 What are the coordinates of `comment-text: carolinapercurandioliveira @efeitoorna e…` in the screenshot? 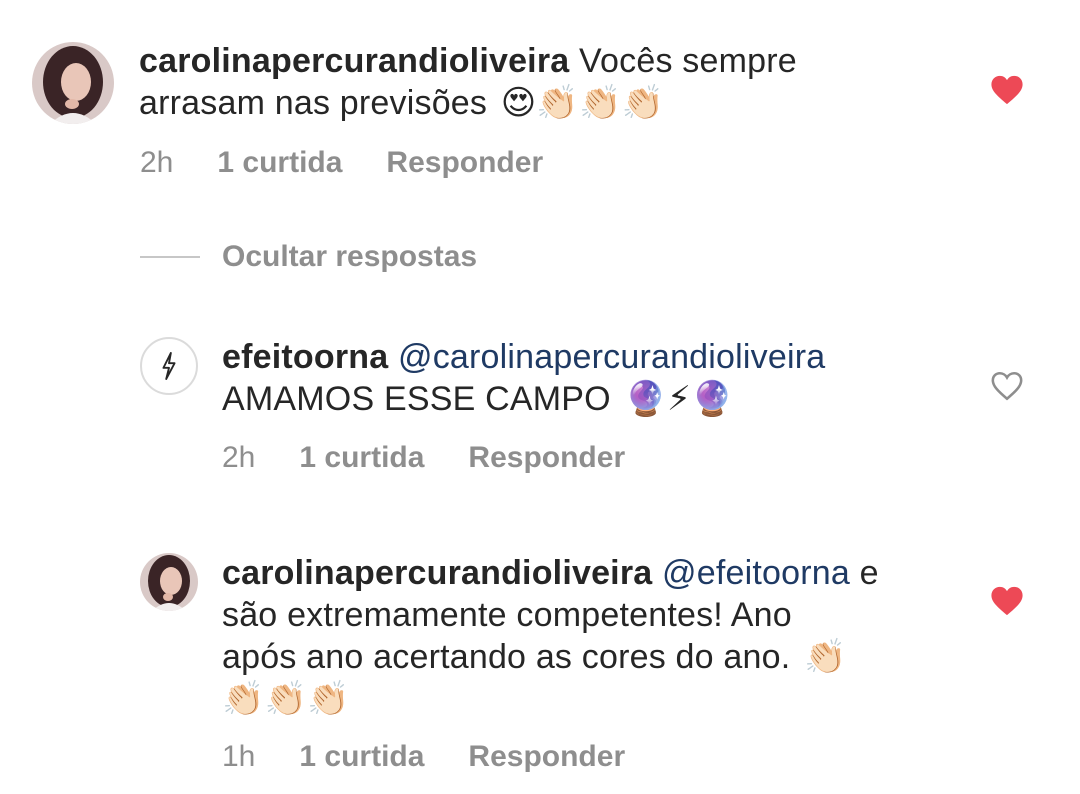 It's located at (592, 636).